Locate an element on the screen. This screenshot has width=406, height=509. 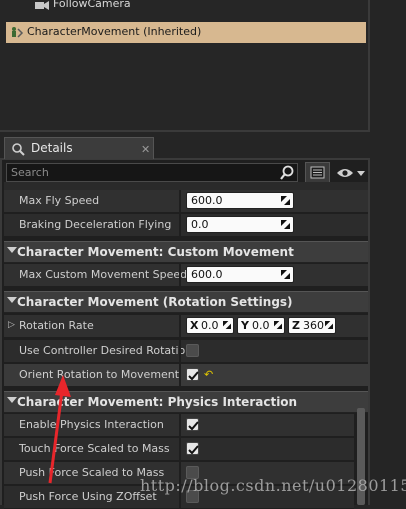
search-icon is located at coordinates (287, 173).